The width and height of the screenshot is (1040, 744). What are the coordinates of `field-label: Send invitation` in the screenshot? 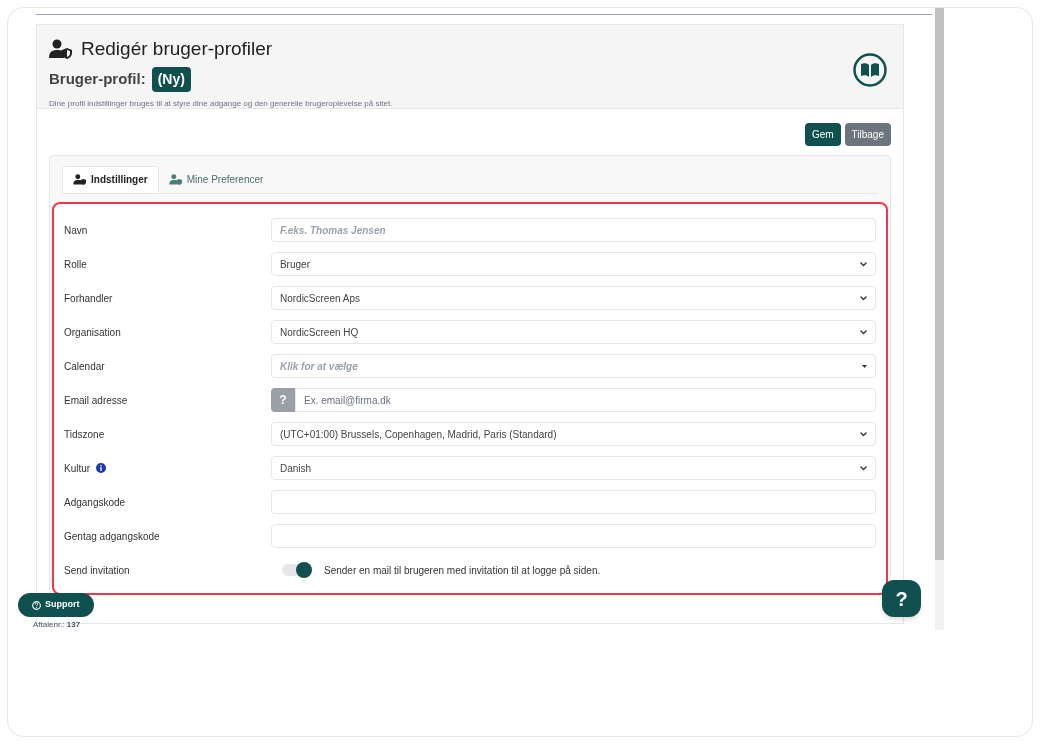 It's located at (97, 570).